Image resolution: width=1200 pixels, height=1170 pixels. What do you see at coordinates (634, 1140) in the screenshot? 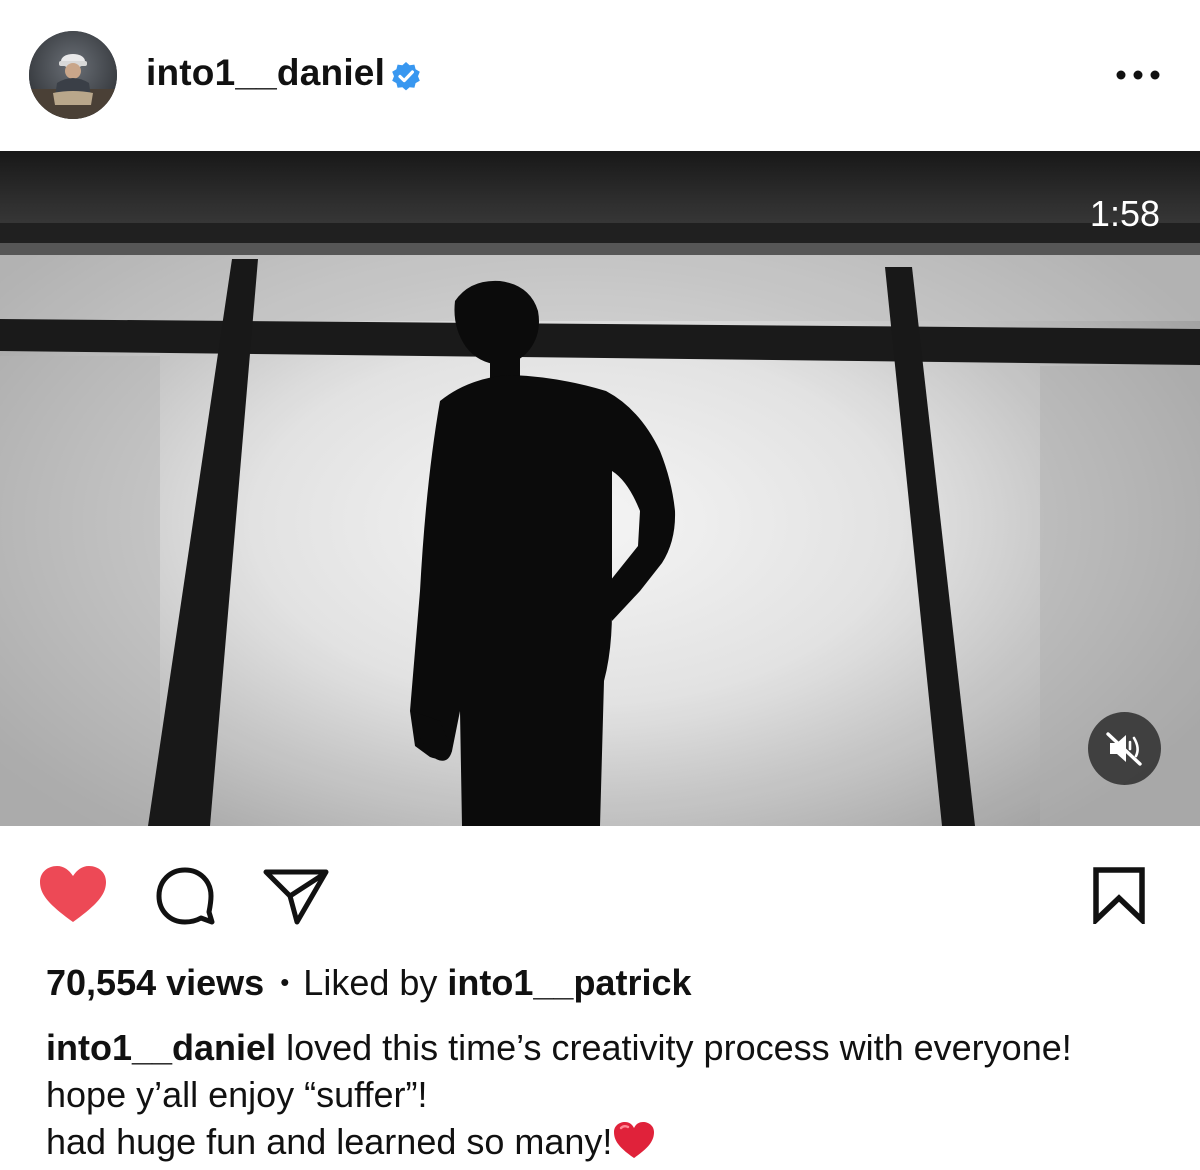
I see `red-heart-emoji-icon` at bounding box center [634, 1140].